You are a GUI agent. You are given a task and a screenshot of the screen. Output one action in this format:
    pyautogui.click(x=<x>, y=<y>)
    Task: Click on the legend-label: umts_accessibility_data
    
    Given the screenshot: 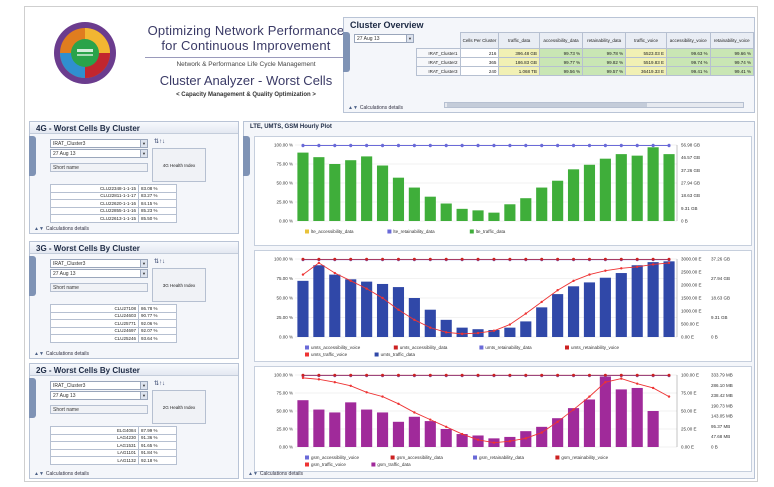 What is the action you would take?
    pyautogui.click(x=424, y=347)
    